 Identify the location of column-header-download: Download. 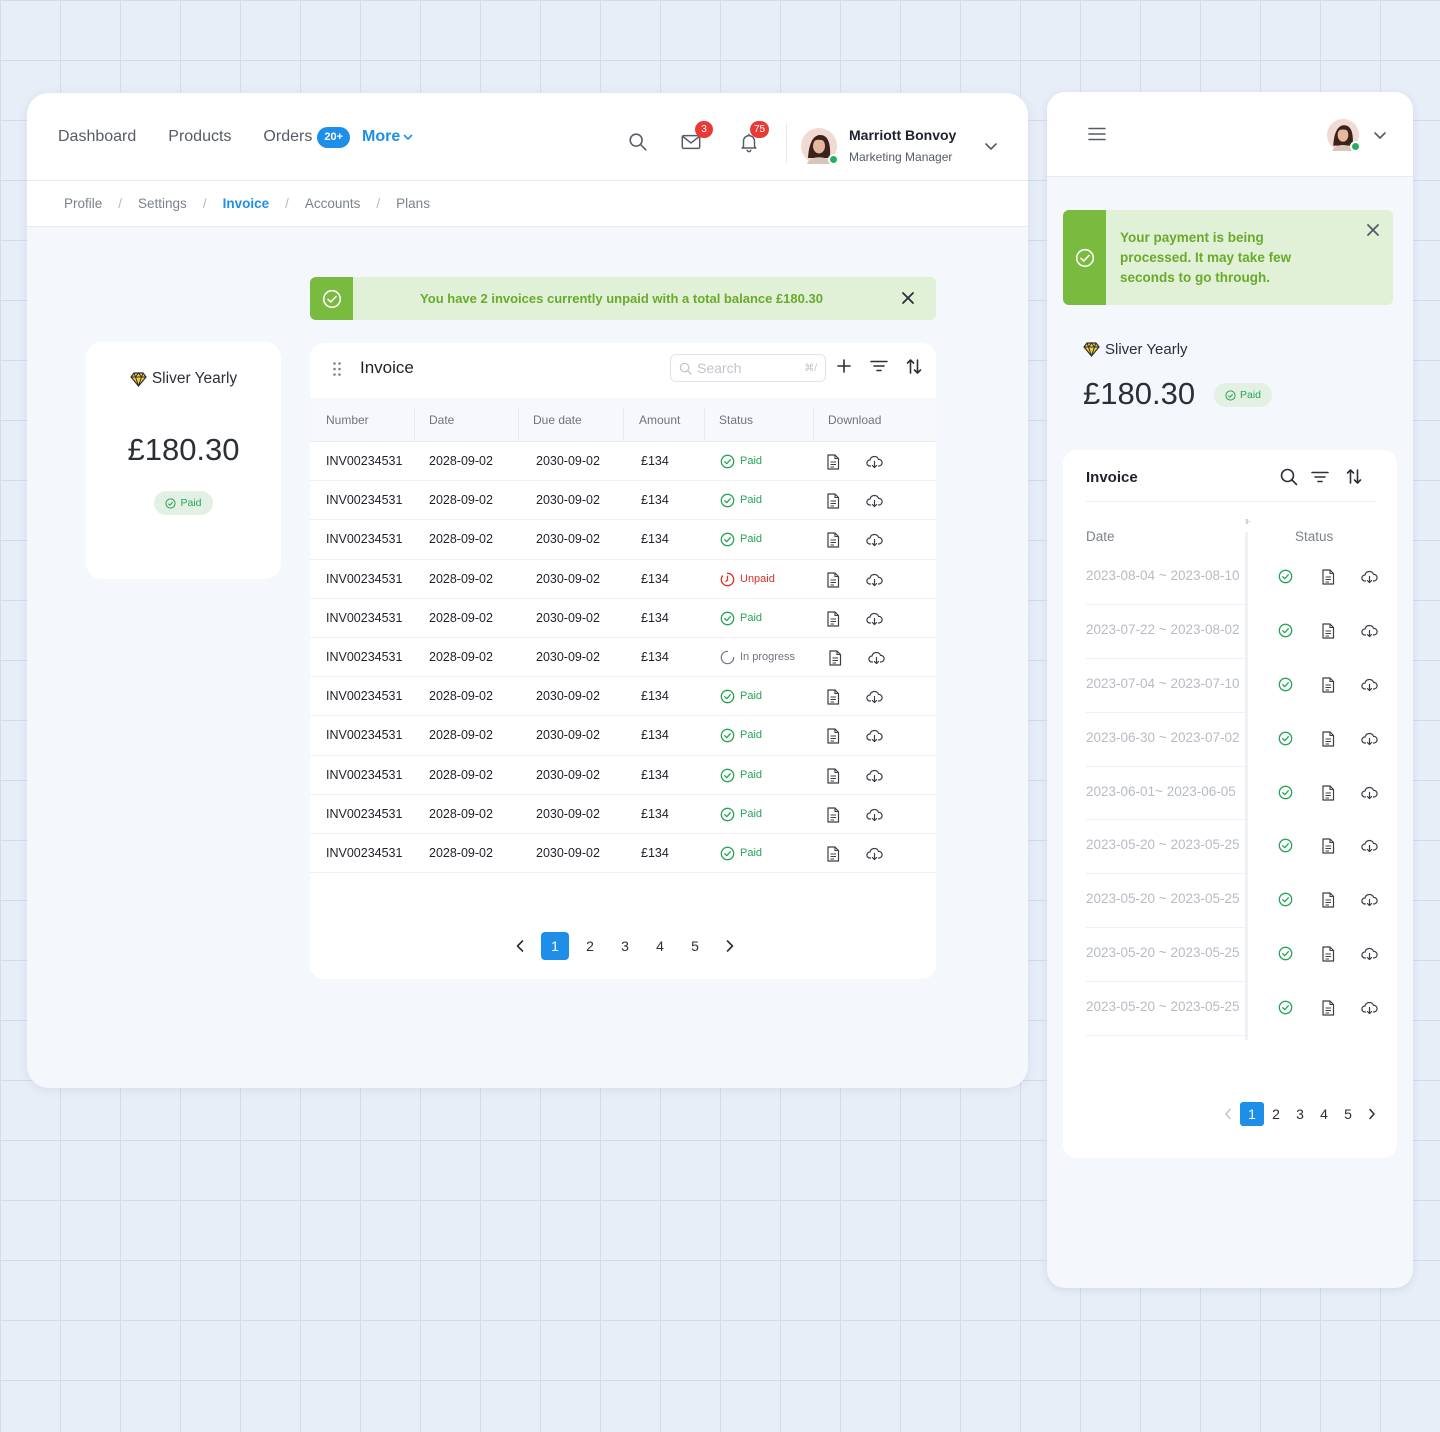
(854, 420).